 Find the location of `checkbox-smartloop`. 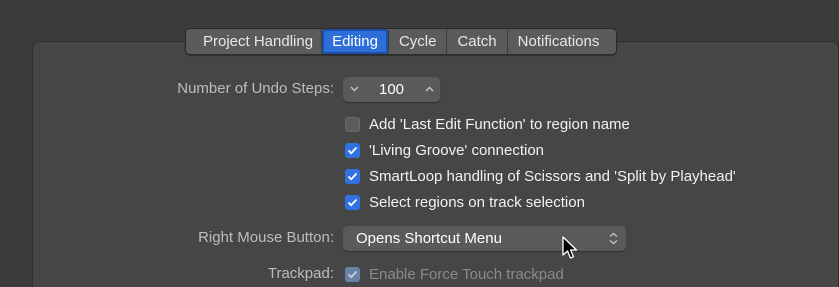

checkbox-smartloop is located at coordinates (352, 176).